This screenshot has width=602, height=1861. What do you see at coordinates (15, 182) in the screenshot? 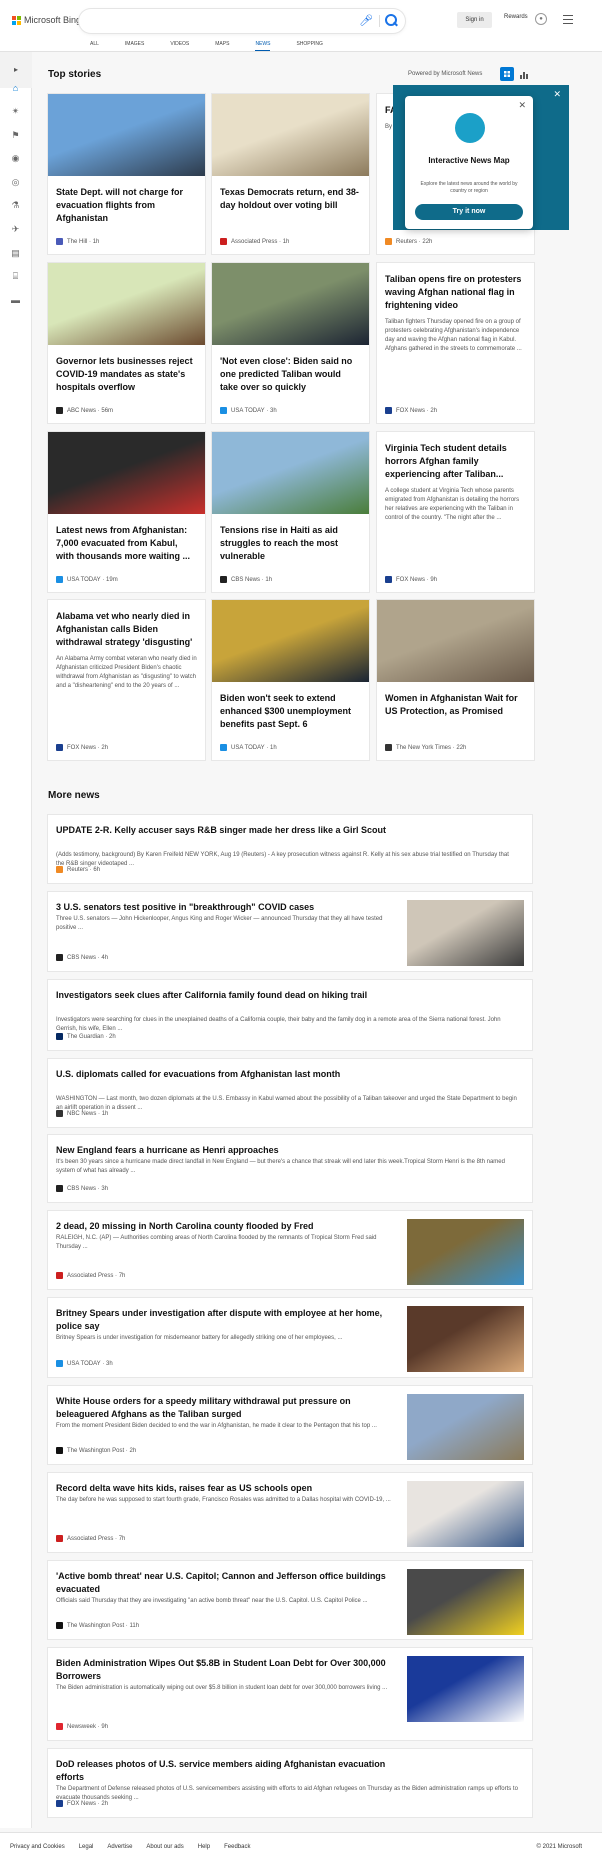
I see `globe-icon: ◎` at bounding box center [15, 182].